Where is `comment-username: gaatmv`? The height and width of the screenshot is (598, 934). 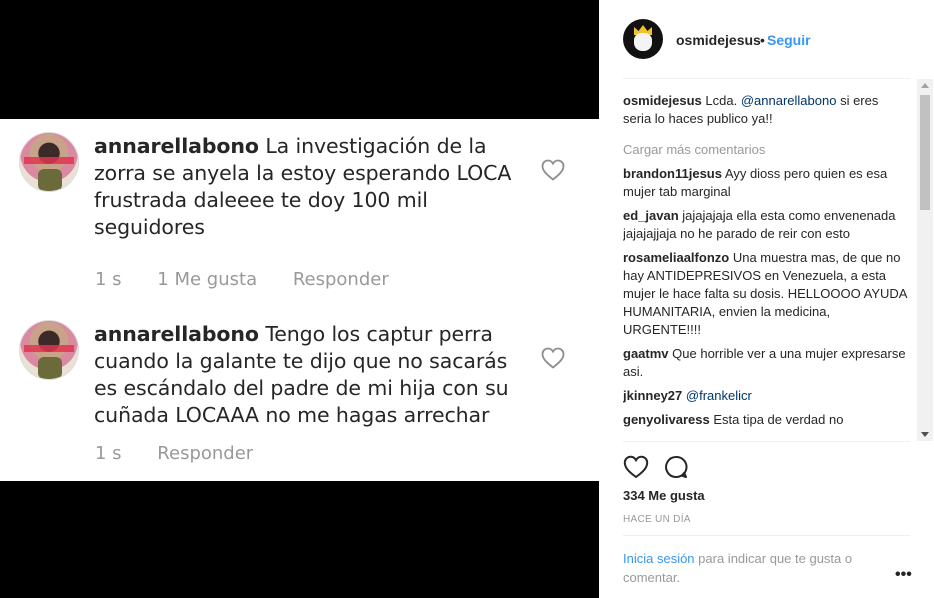
comment-username: gaatmv is located at coordinates (646, 353).